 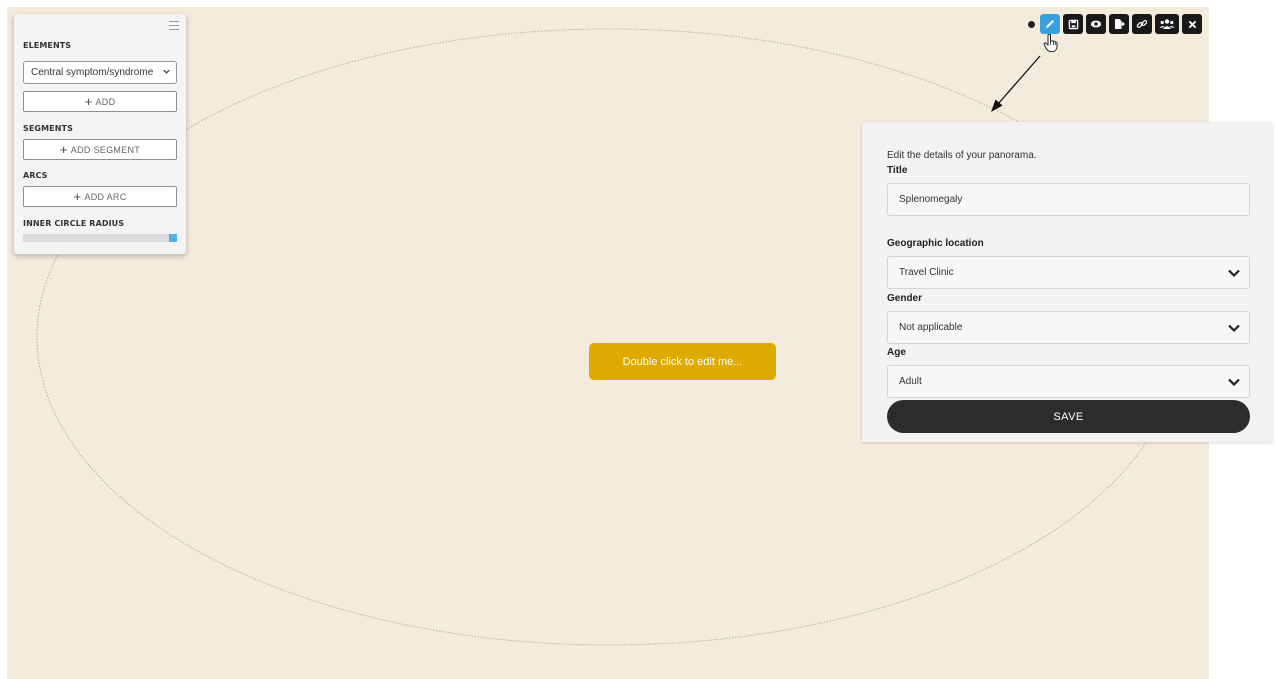 I want to click on segments-title: SEGMENTS, so click(x=48, y=128).